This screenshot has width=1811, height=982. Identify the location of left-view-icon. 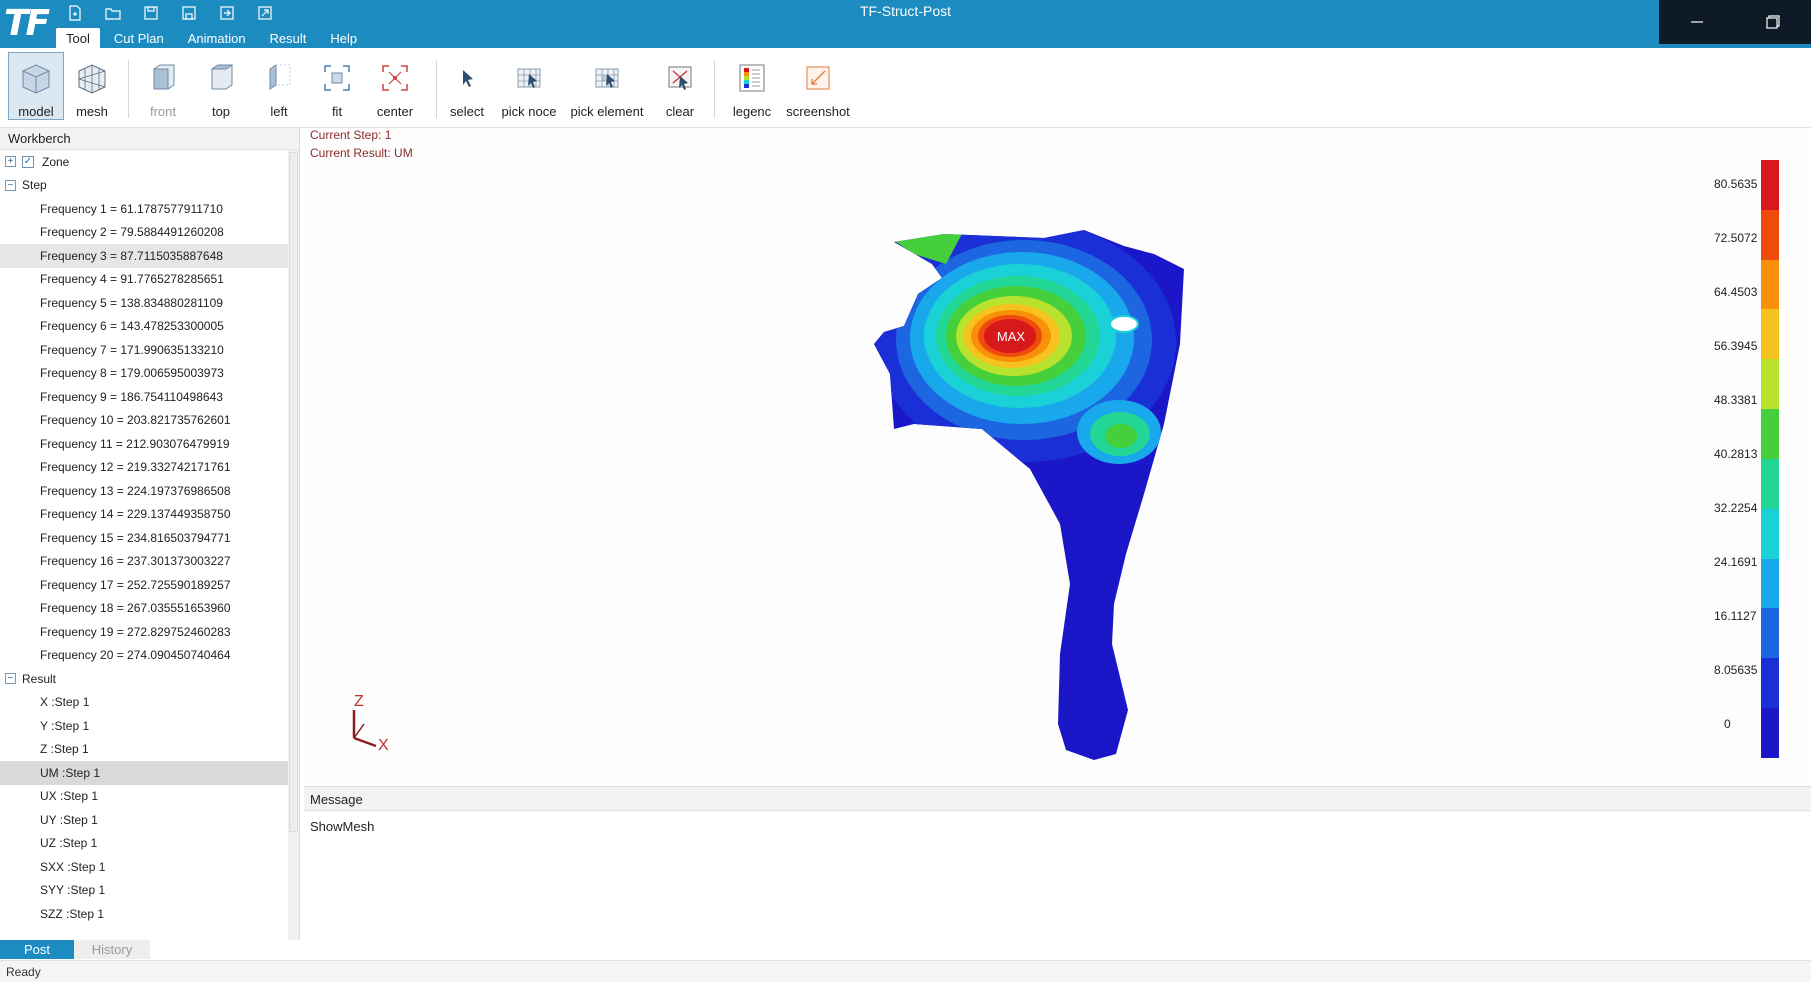
(279, 78).